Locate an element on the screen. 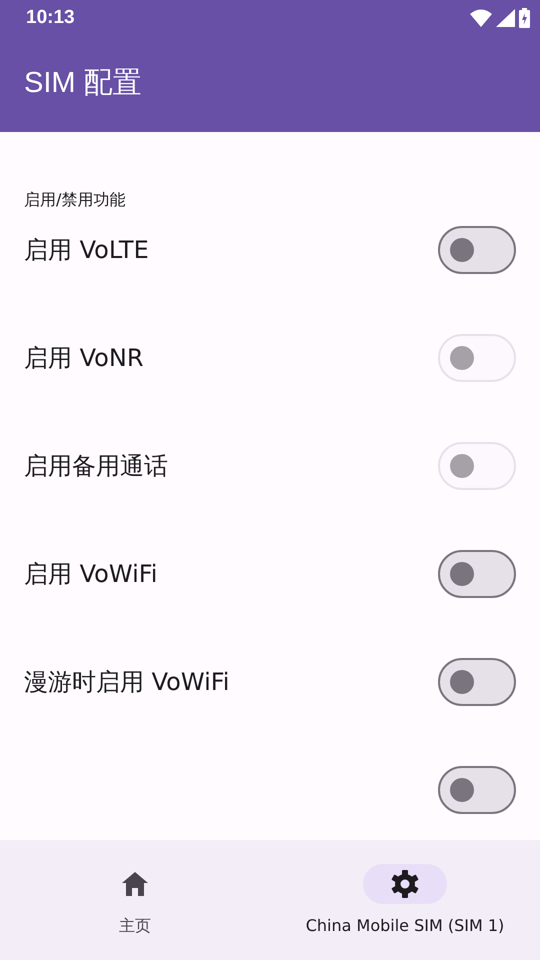 This screenshot has height=960, width=540. nav-tab: 主页 is located at coordinates (135, 900).